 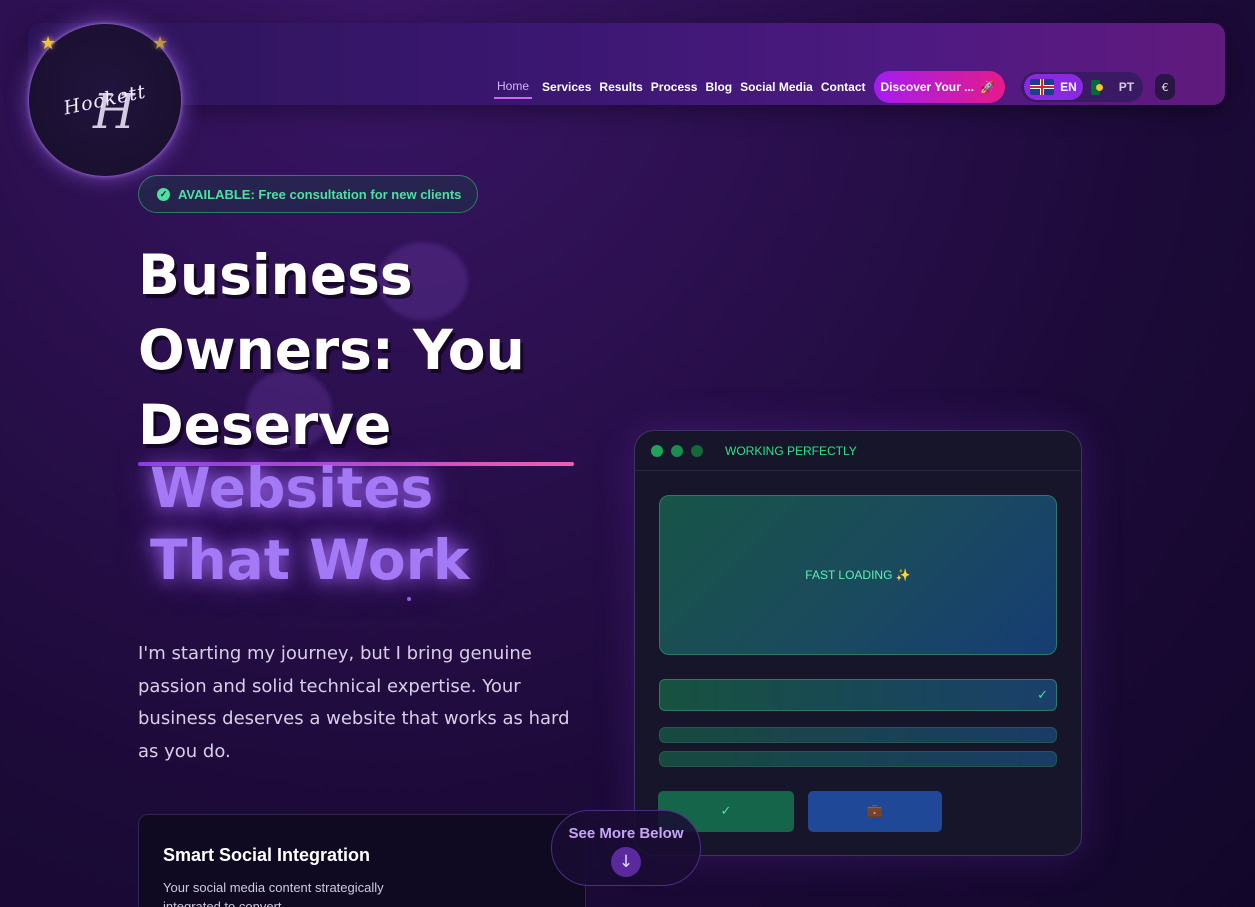 I want to click on headline-line-2: Owners: You, so click(x=331, y=350).